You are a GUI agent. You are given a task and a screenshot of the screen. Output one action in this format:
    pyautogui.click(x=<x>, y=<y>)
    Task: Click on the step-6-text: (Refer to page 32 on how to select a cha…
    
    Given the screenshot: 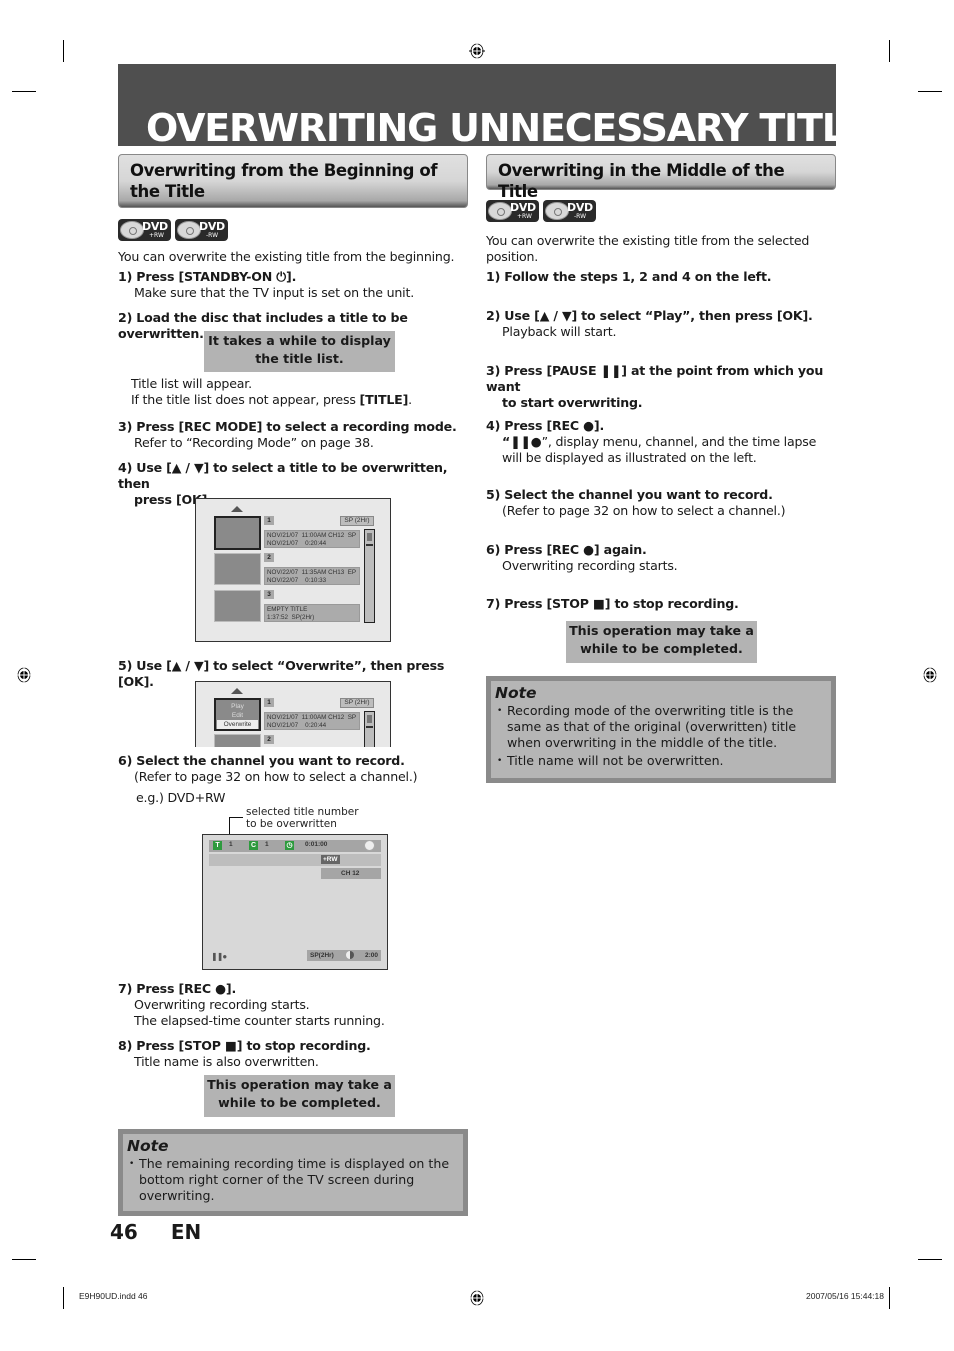 What is the action you would take?
    pyautogui.click(x=276, y=776)
    